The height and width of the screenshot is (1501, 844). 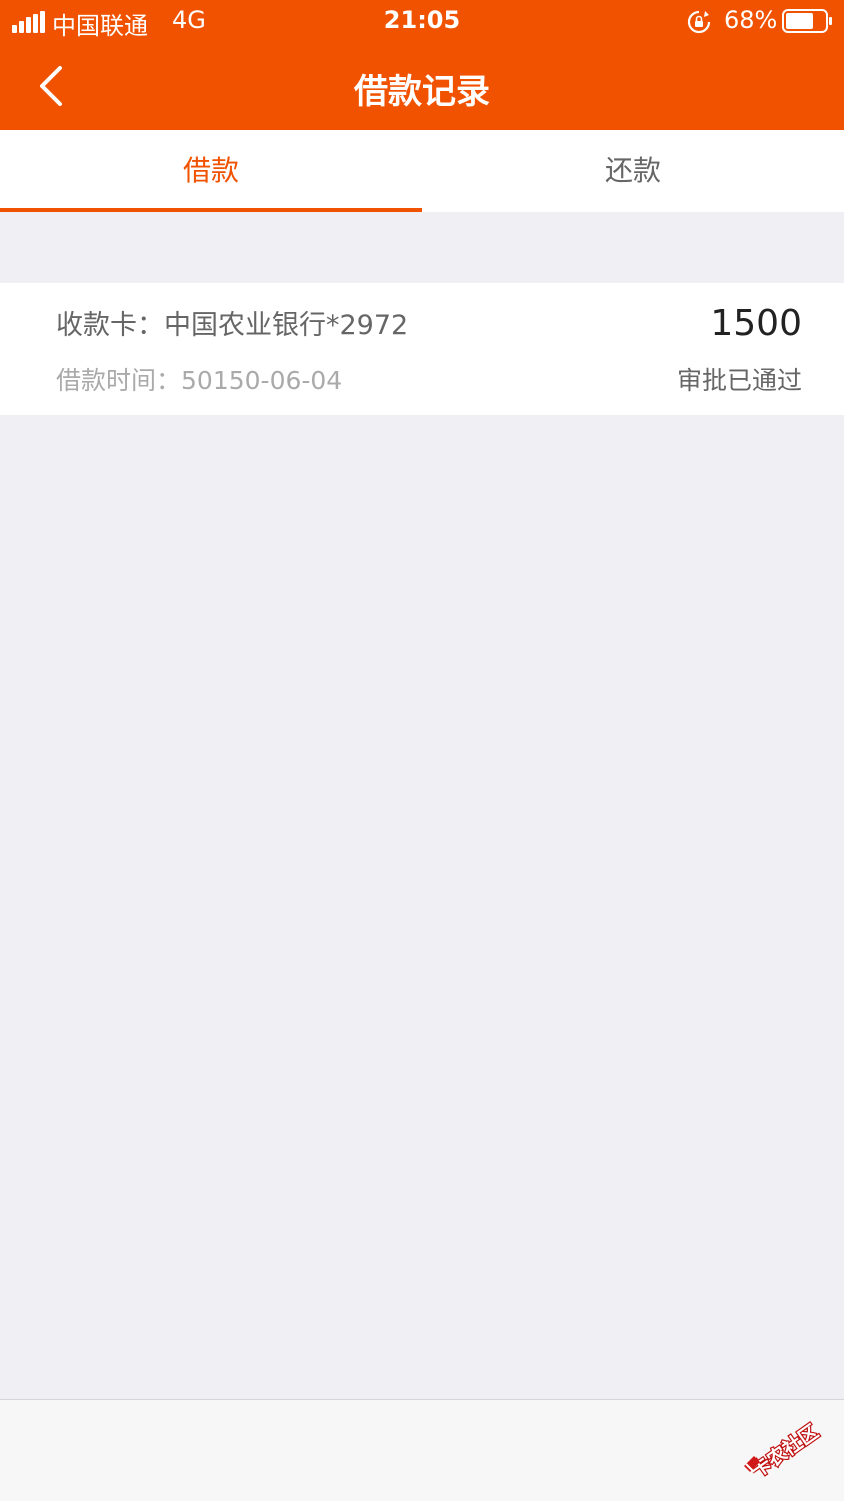 What do you see at coordinates (422, 92) in the screenshot?
I see `page-title: 借款记录` at bounding box center [422, 92].